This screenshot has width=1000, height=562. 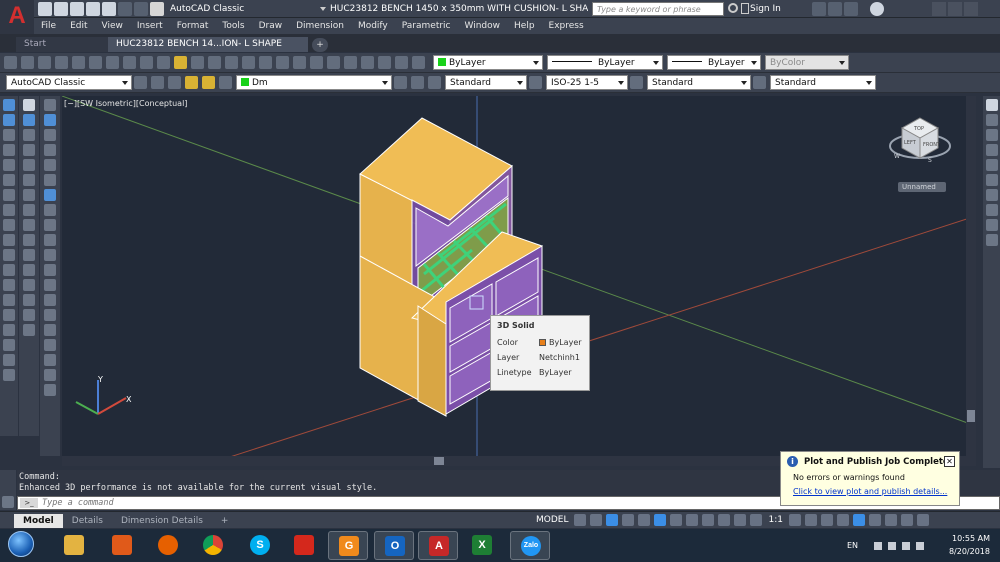 I want to click on torus-icon, so click(x=50, y=195).